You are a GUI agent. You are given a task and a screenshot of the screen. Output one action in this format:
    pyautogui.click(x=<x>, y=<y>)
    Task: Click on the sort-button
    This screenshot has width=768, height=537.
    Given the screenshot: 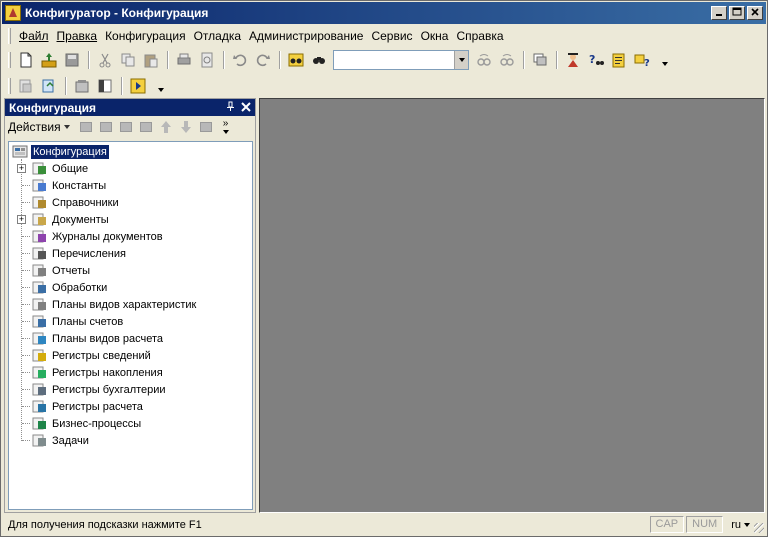 What is the action you would take?
    pyautogui.click(x=206, y=127)
    